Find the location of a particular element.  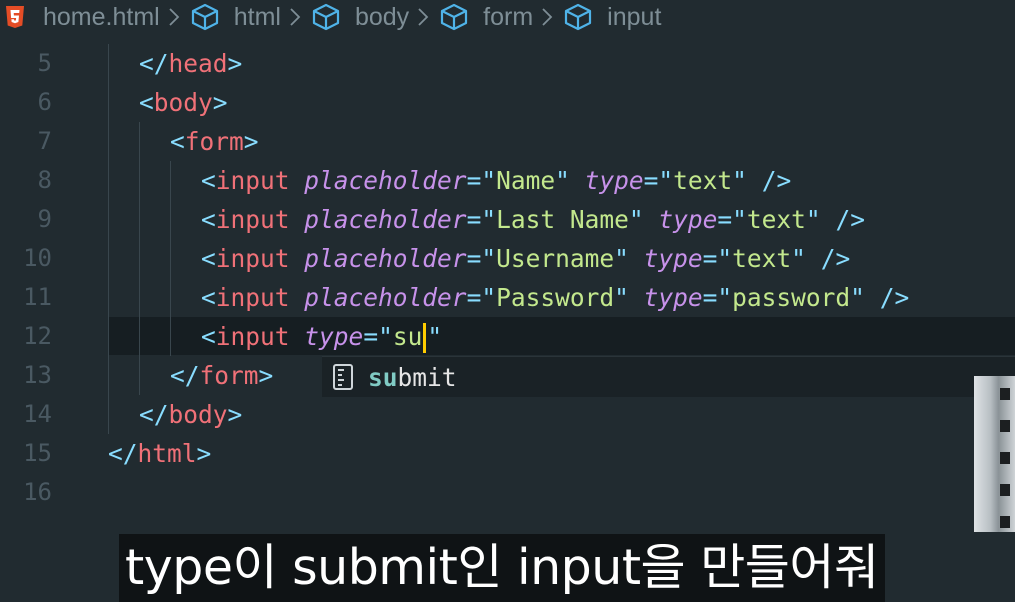

breadcrumb-item-input: input is located at coordinates (612, 17).